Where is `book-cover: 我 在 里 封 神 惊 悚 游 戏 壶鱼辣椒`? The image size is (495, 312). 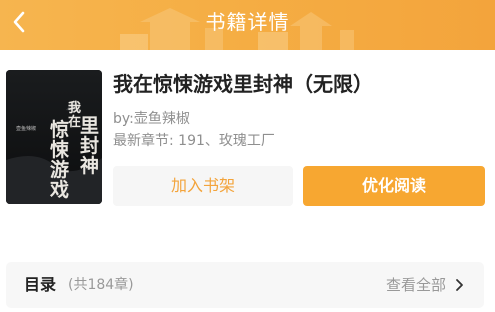 book-cover: 我 在 里 封 神 惊 悚 游 戏 壶鱼辣椒 is located at coordinates (54, 137).